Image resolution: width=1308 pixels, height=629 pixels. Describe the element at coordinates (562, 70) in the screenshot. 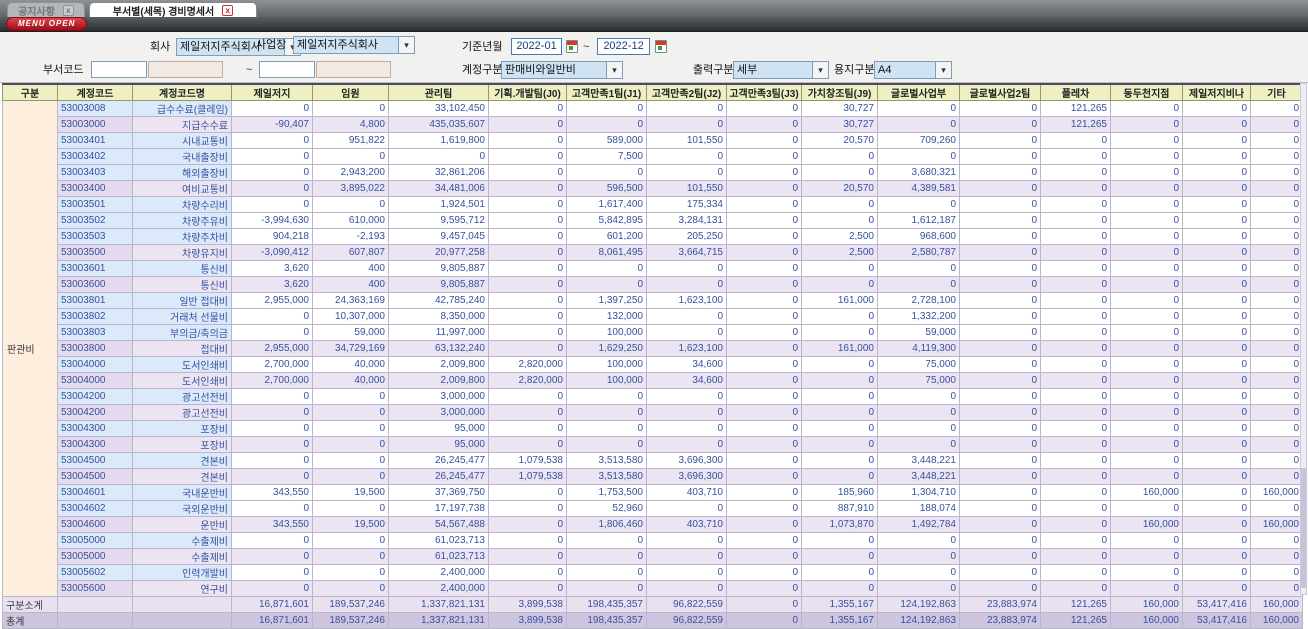

I see `account-type-select: 판매비와일반비 ▾` at that location.